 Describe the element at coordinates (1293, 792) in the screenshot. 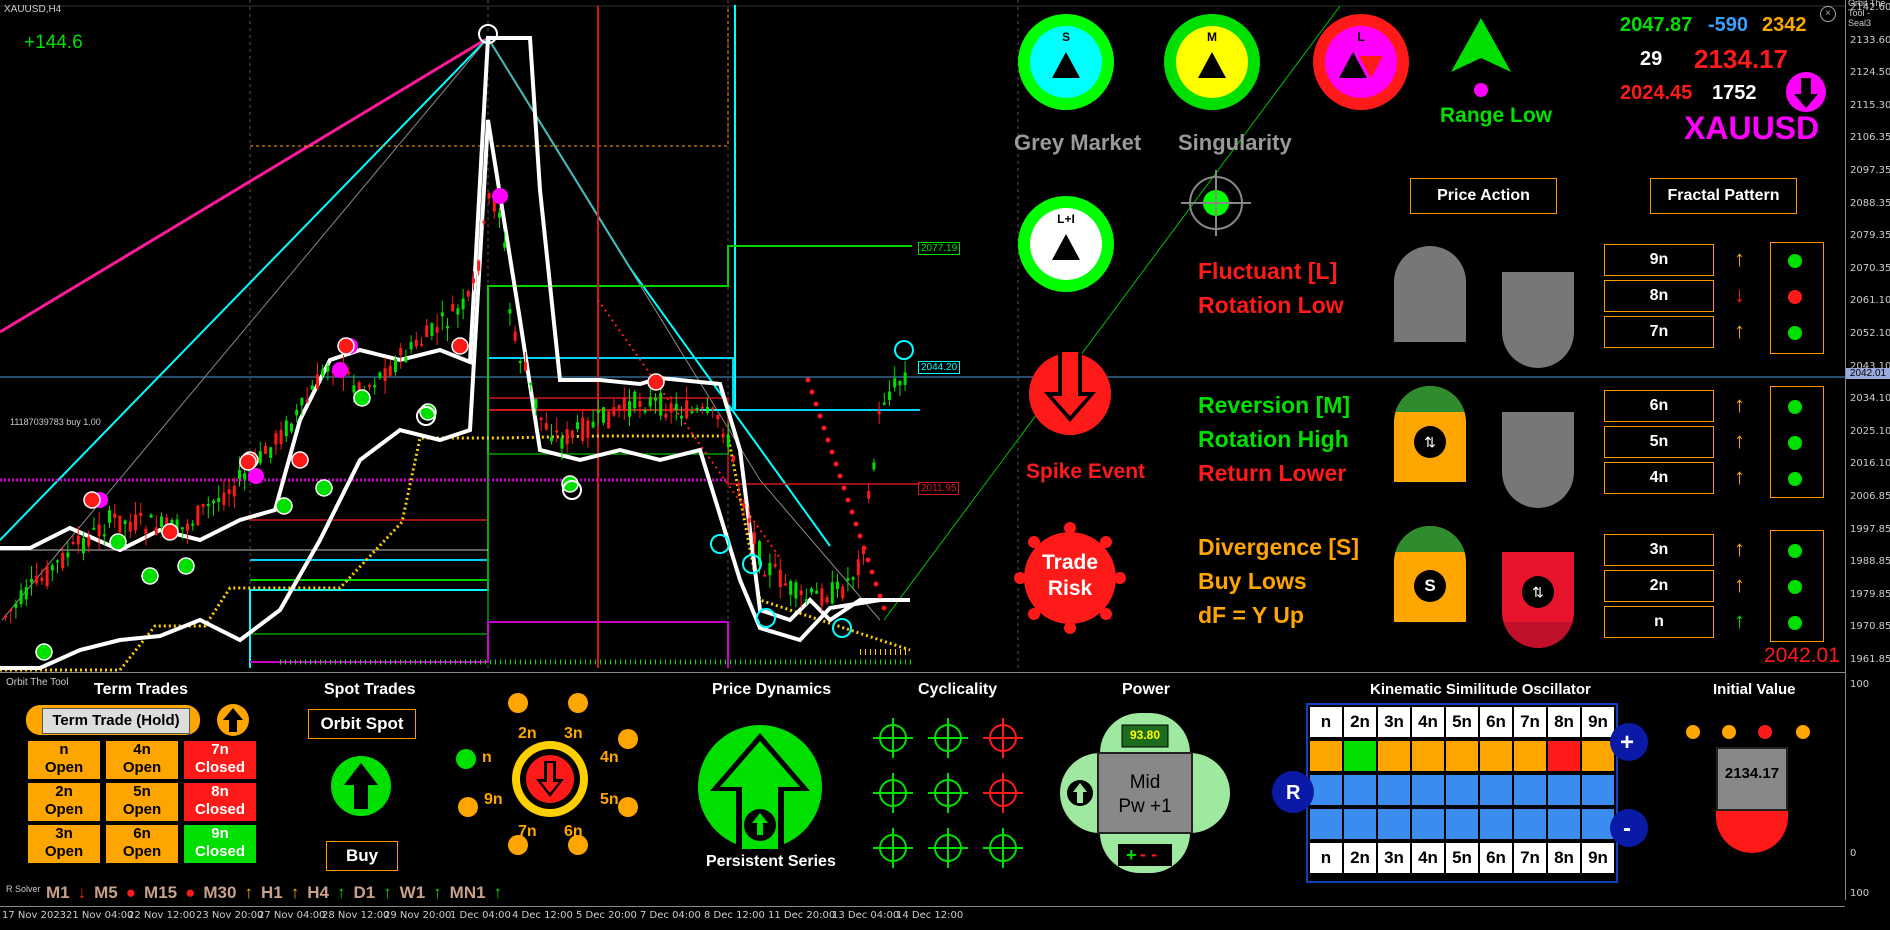

I see `r-button: R` at that location.